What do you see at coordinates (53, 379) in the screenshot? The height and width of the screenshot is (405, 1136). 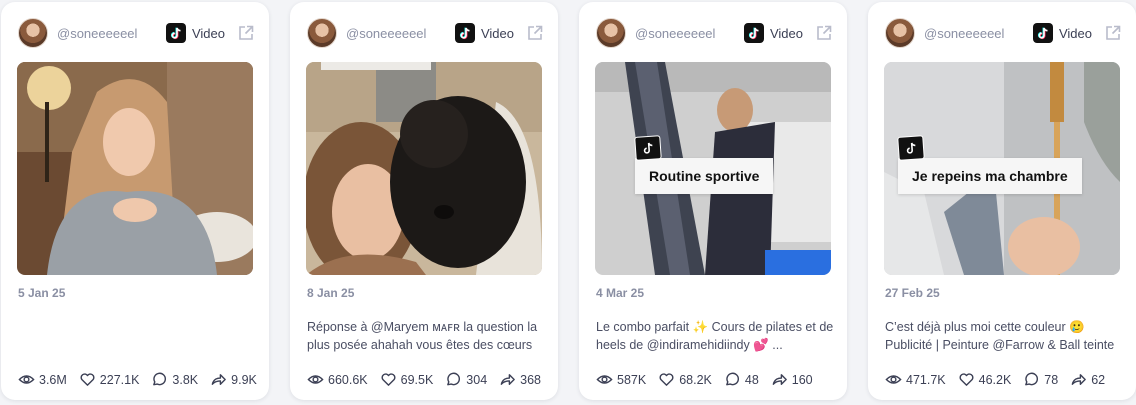 I see `views-count: 3.6M` at bounding box center [53, 379].